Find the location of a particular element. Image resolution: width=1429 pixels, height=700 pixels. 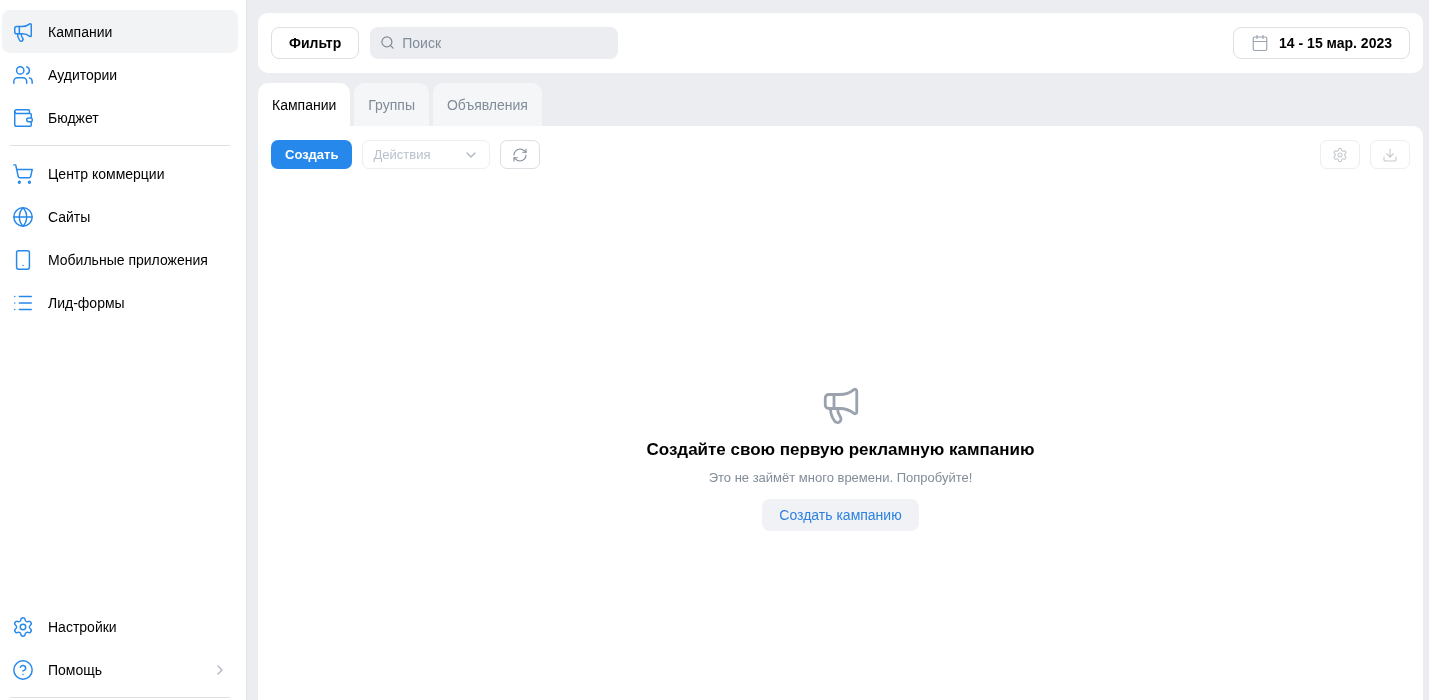

nav-item: Настройки is located at coordinates (120, 626).